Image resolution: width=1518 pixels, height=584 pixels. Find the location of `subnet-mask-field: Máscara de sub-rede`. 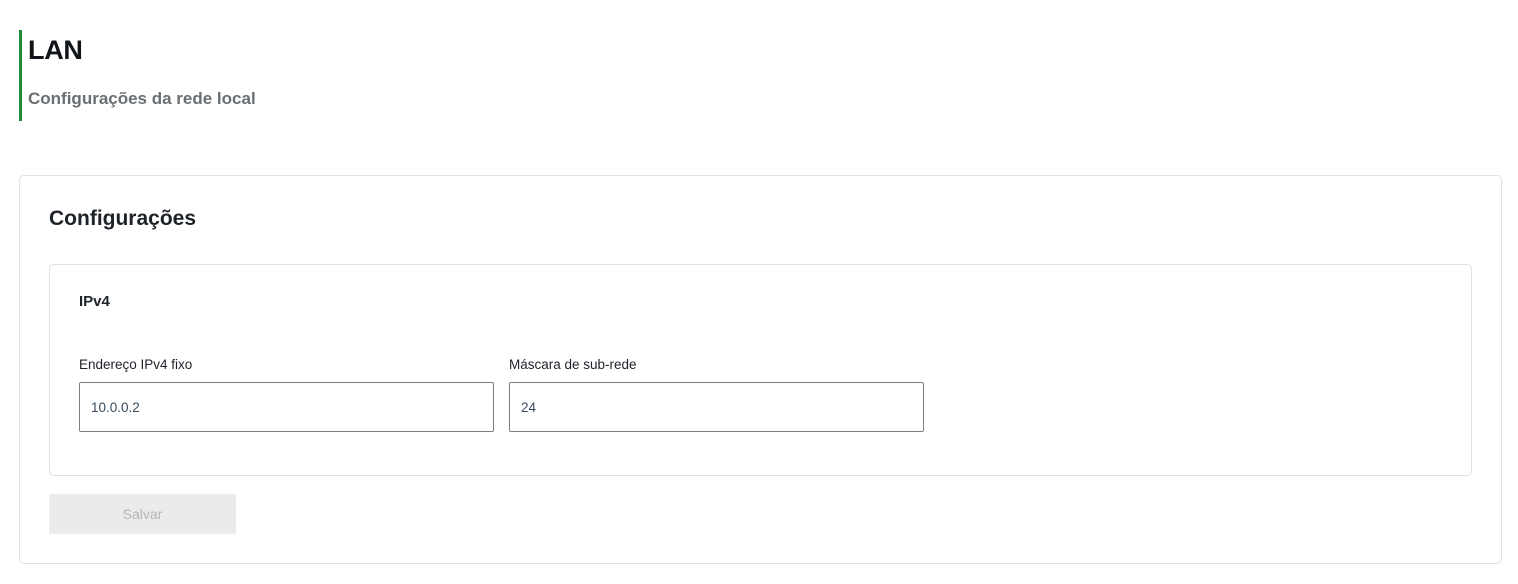

subnet-mask-field: Máscara de sub-rede is located at coordinates (716, 394).